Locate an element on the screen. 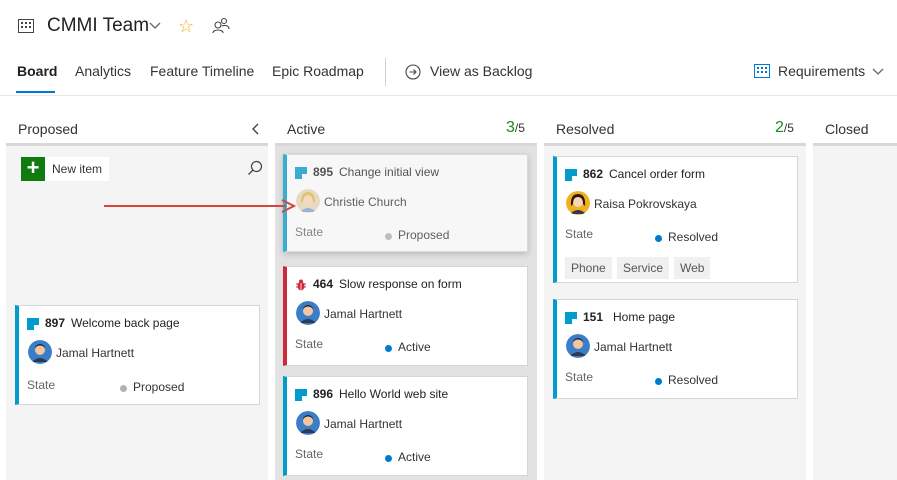 This screenshot has width=897, height=480. column-body is located at coordinates (855, 313).